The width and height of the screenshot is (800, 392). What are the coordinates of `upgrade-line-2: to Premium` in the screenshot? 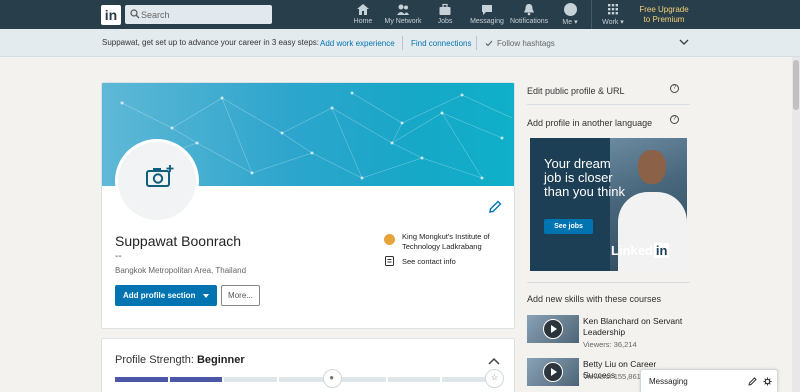 It's located at (664, 19).